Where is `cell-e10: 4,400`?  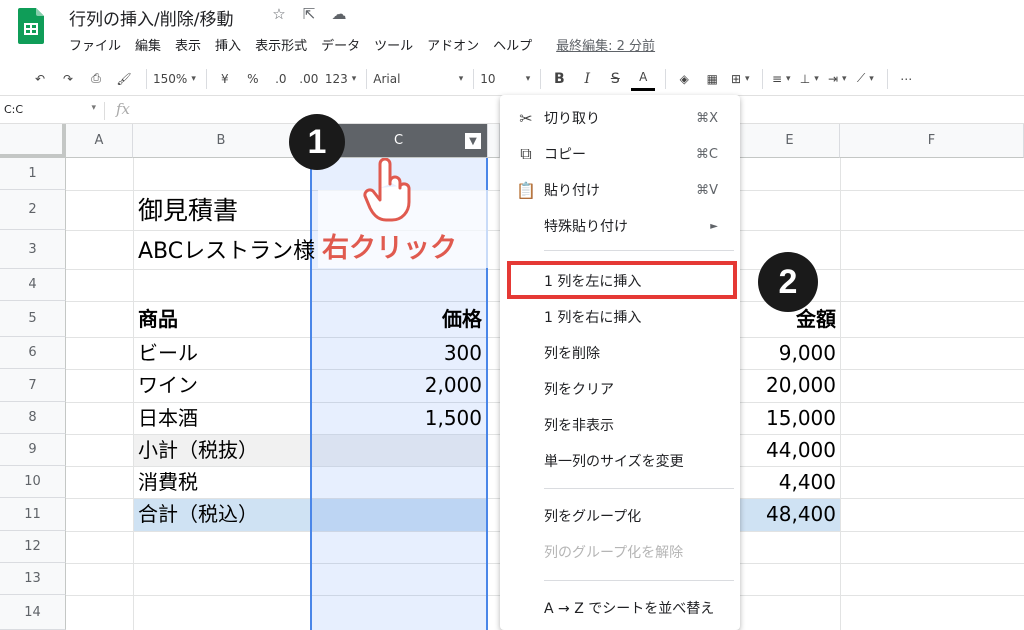 cell-e10: 4,400 is located at coordinates (788, 482).